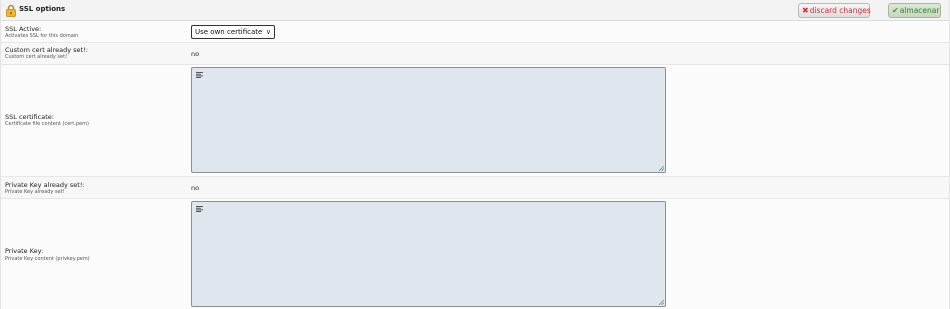 The width and height of the screenshot is (950, 309). Describe the element at coordinates (475, 188) in the screenshot. I see `private-key-set-row: Private Key already set!` at that location.